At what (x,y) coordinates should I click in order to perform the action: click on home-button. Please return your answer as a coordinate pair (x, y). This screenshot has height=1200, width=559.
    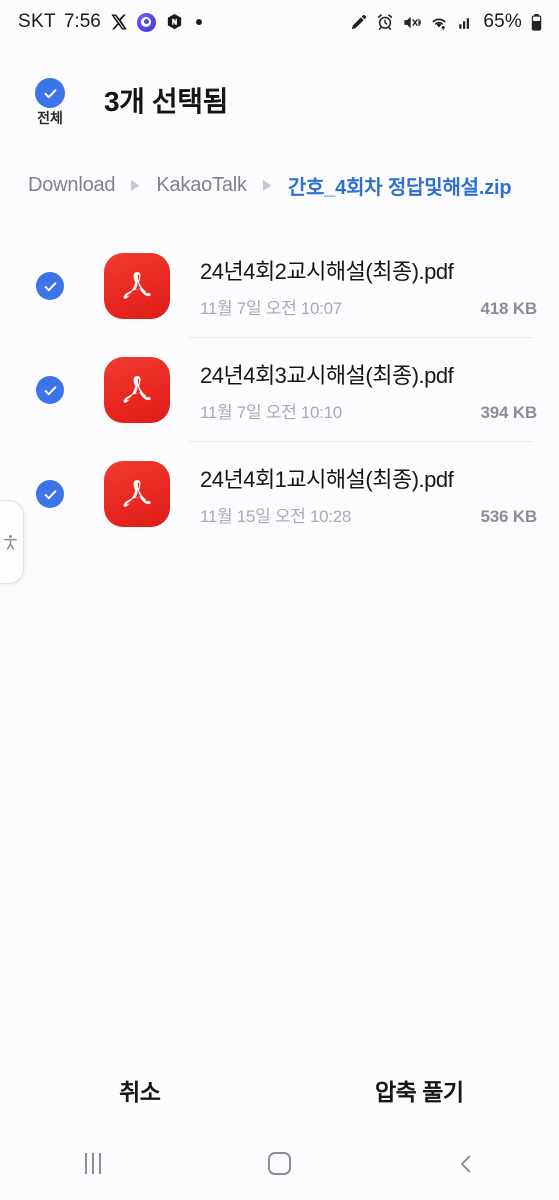
    Looking at the image, I should click on (279, 1163).